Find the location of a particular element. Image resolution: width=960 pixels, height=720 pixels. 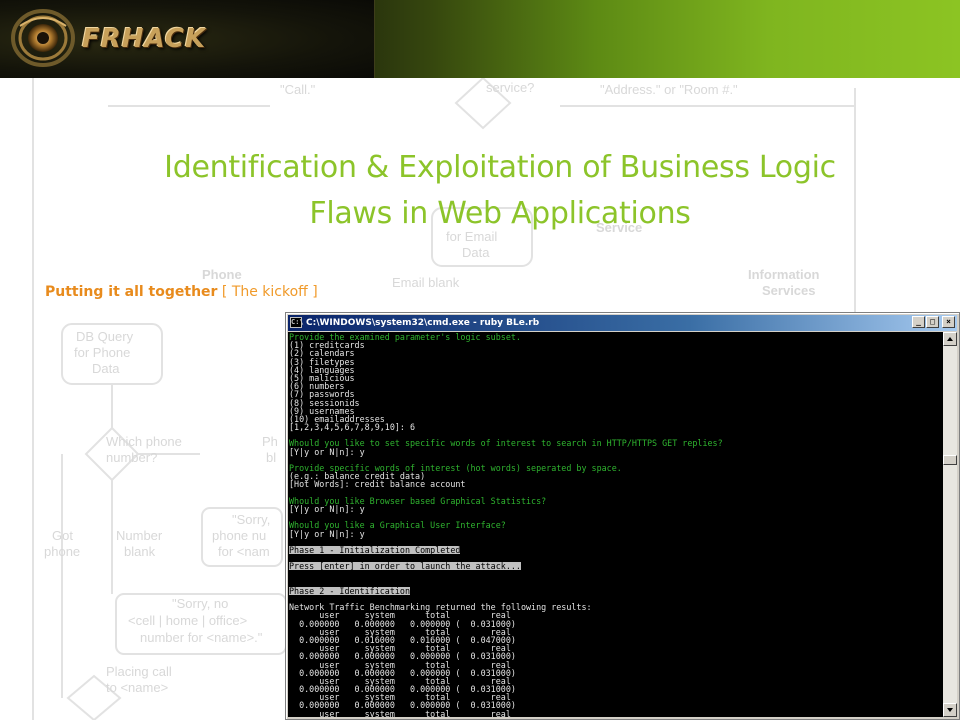

minimize-button: _ is located at coordinates (918, 322).